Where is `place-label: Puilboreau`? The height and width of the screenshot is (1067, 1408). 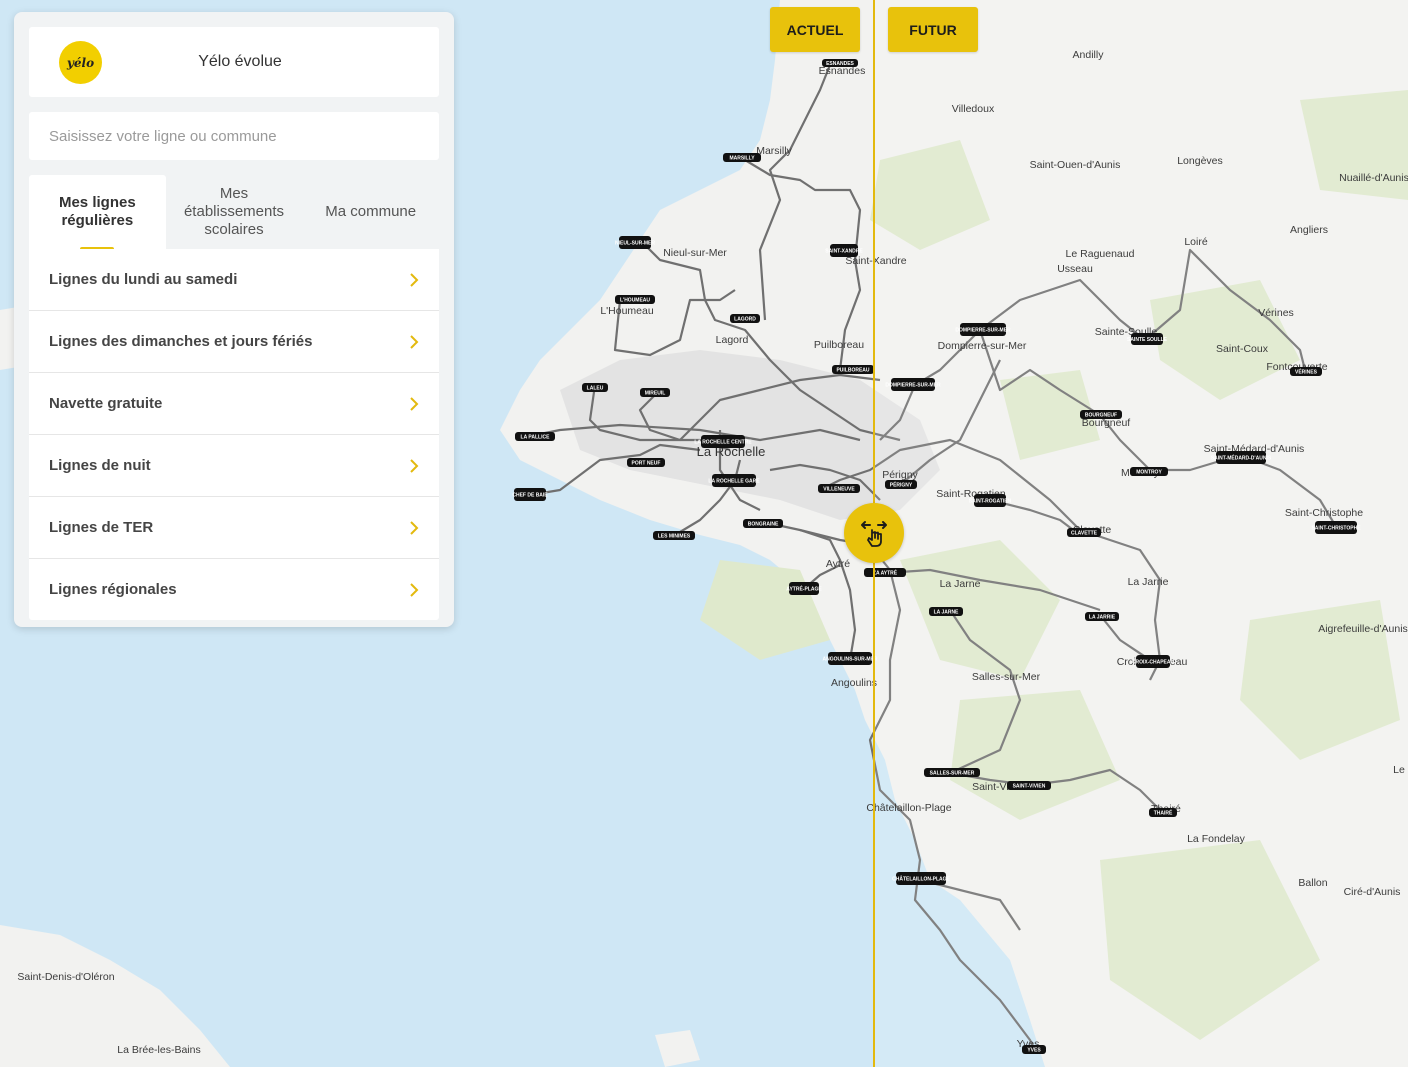
place-label: Puilboreau is located at coordinates (839, 345).